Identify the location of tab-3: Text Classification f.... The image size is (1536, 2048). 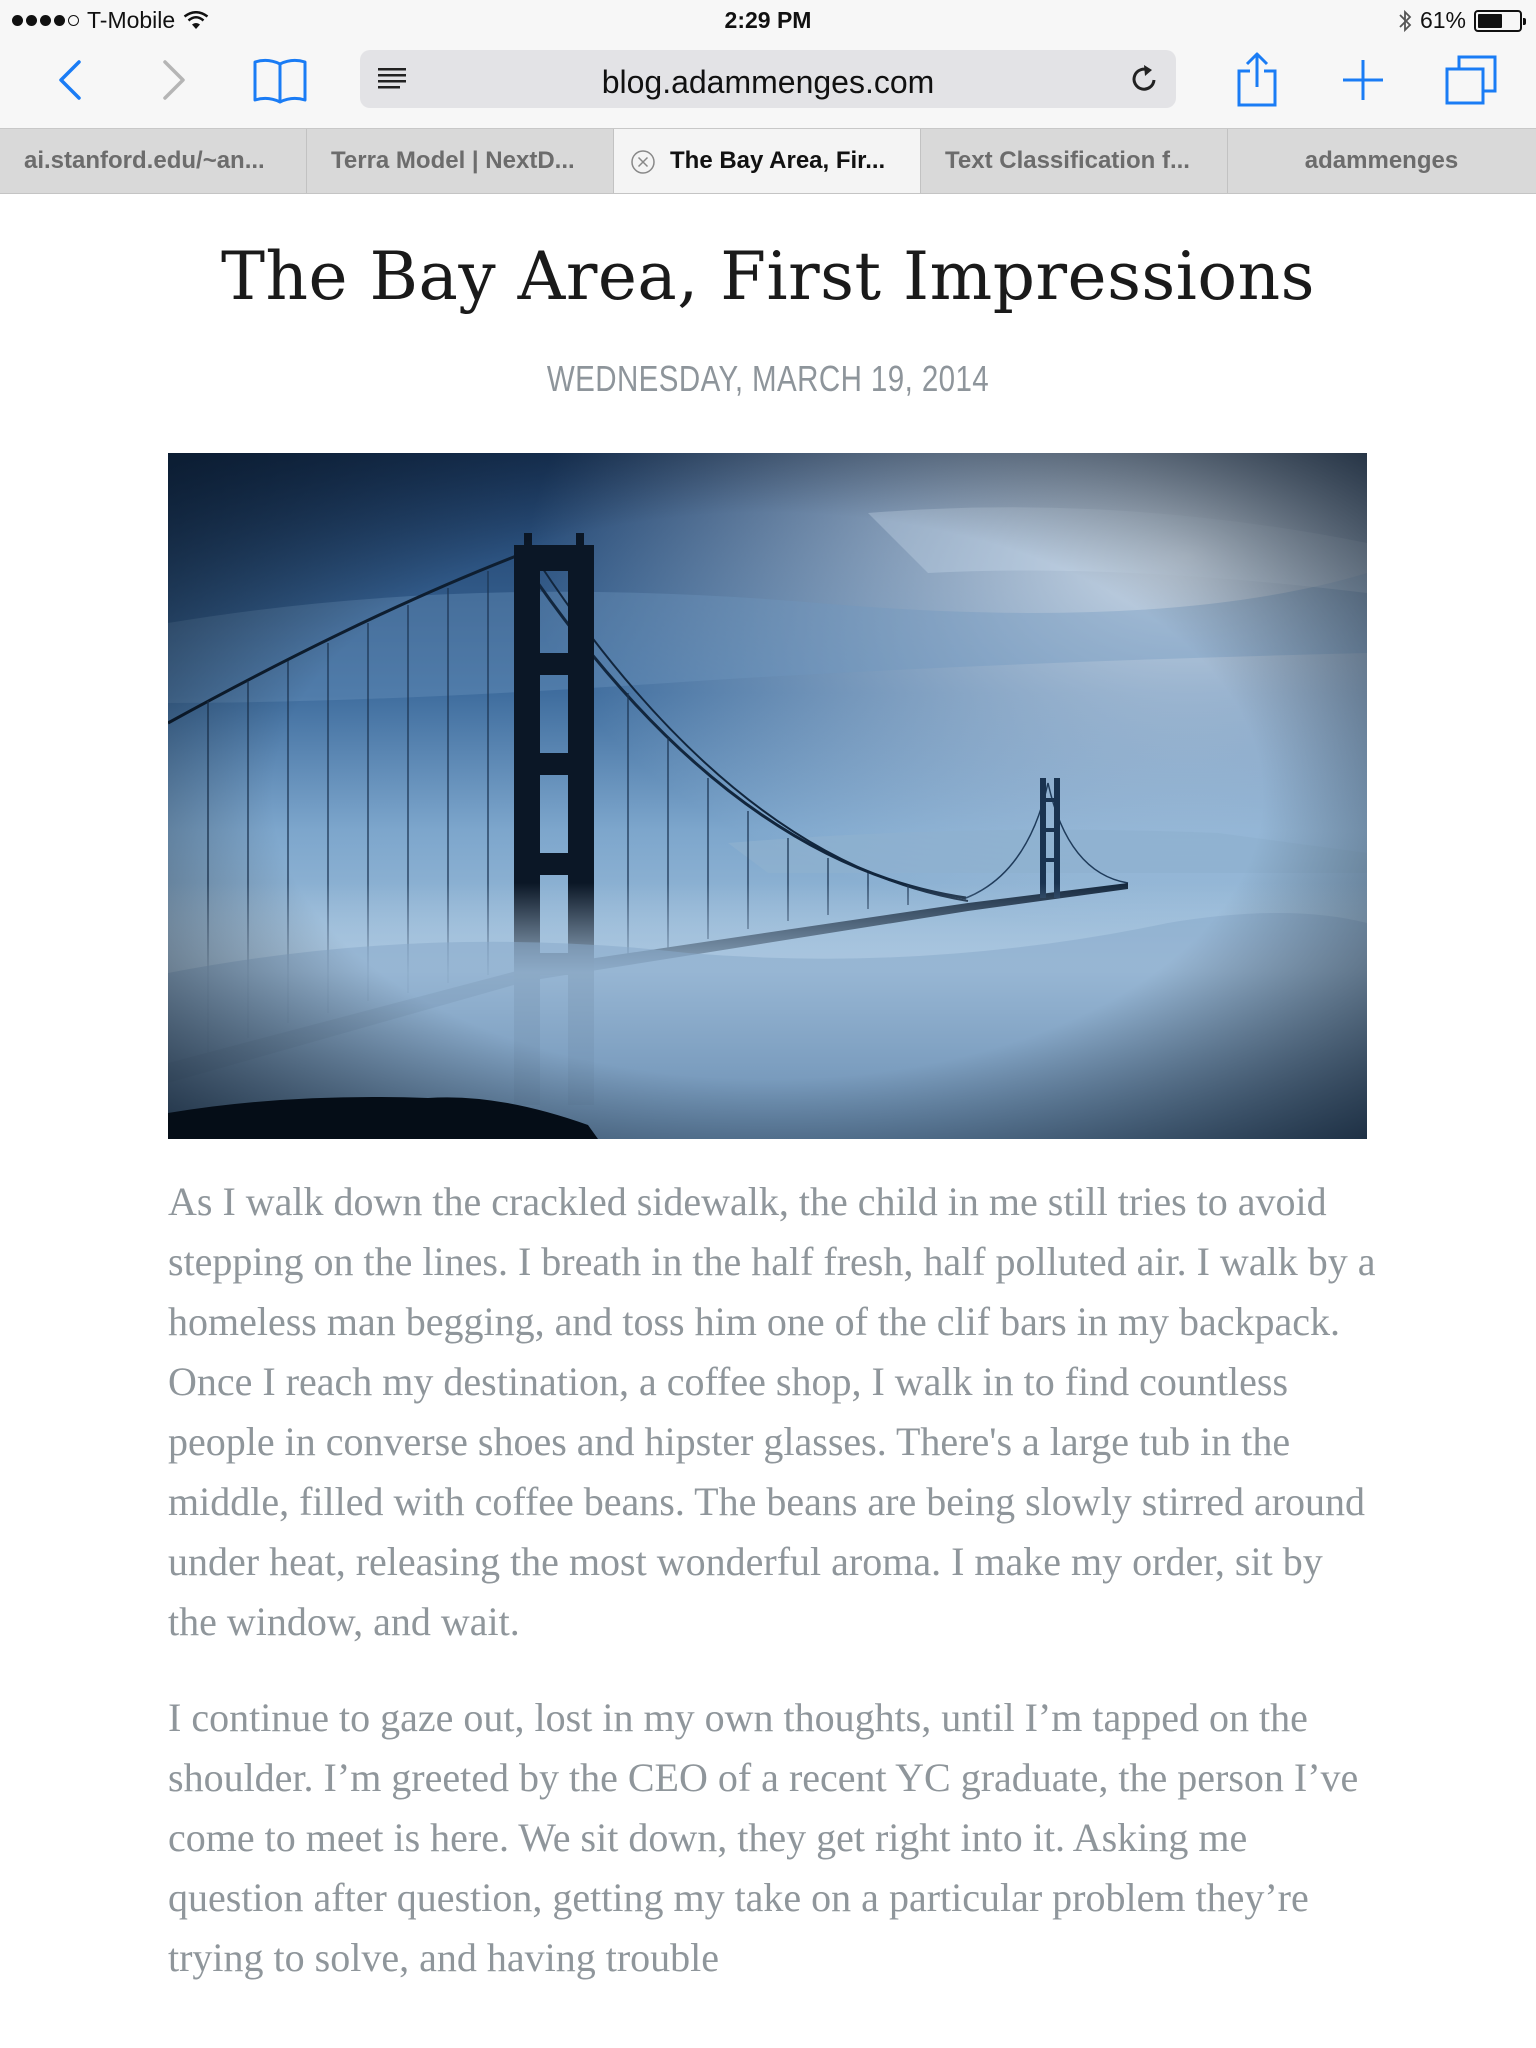
(1074, 161).